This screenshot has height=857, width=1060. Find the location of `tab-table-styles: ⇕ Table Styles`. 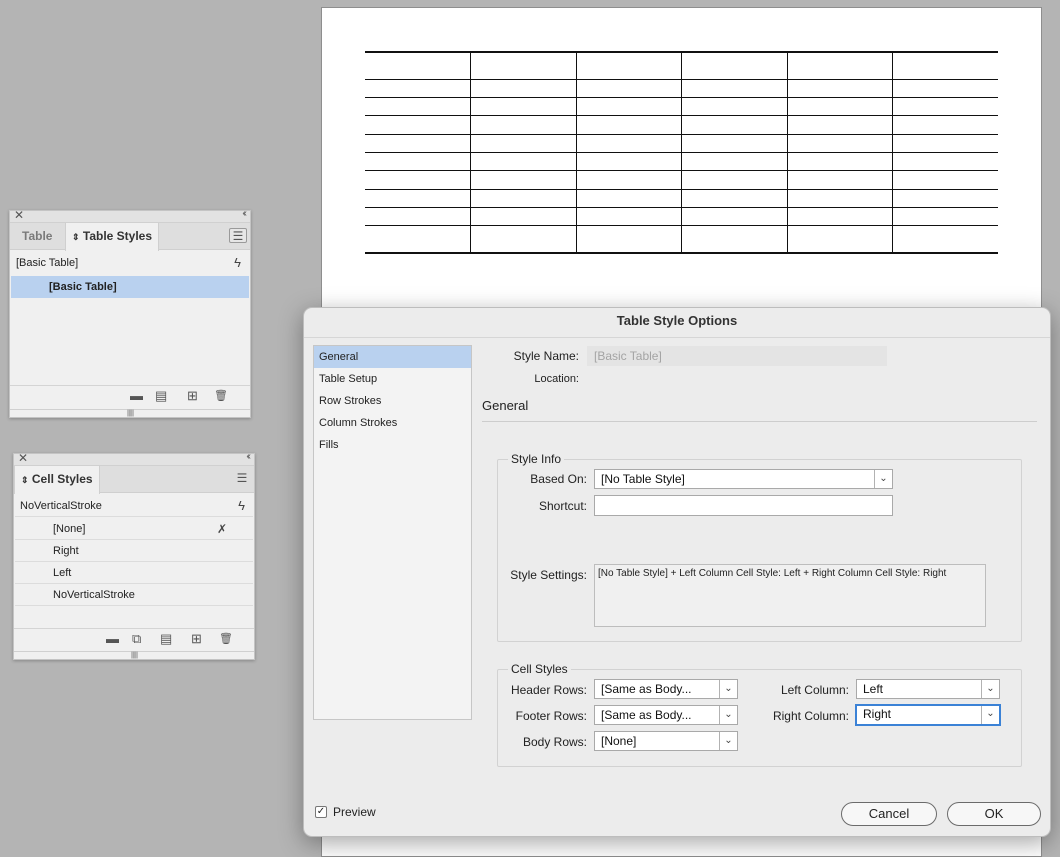

tab-table-styles: ⇕ Table Styles is located at coordinates (112, 237).